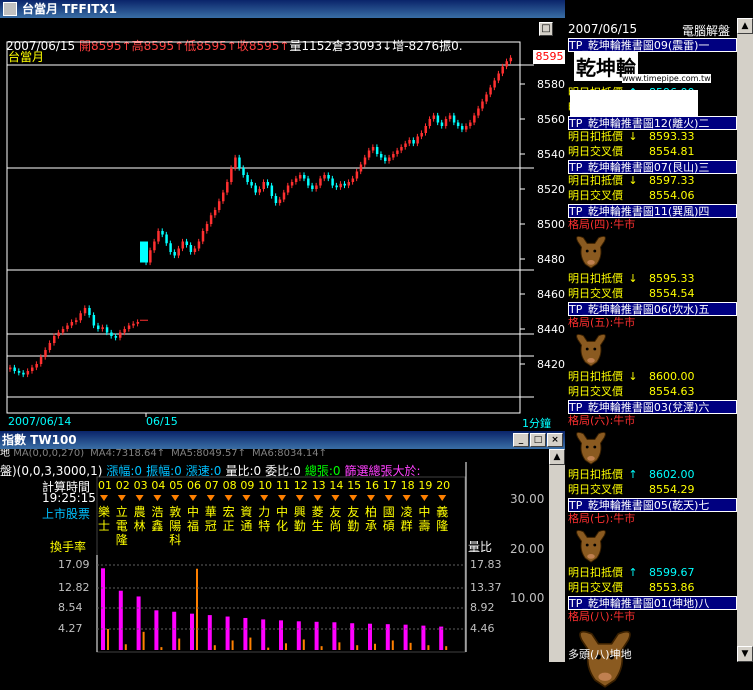 Image resolution: width=753 pixels, height=690 pixels. Describe the element at coordinates (602, 518) in the screenshot. I see `bull-market-label: 格局(七):牛市` at that location.